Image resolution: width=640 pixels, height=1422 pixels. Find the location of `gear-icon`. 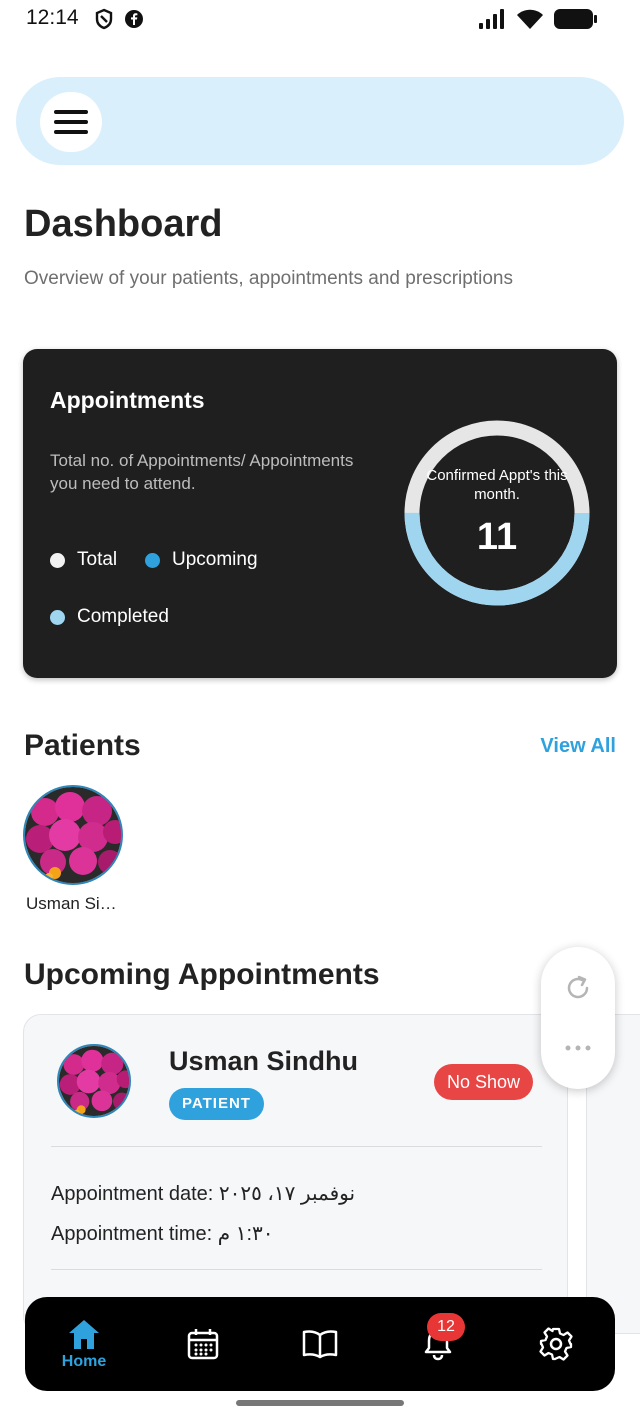

gear-icon is located at coordinates (556, 1344).